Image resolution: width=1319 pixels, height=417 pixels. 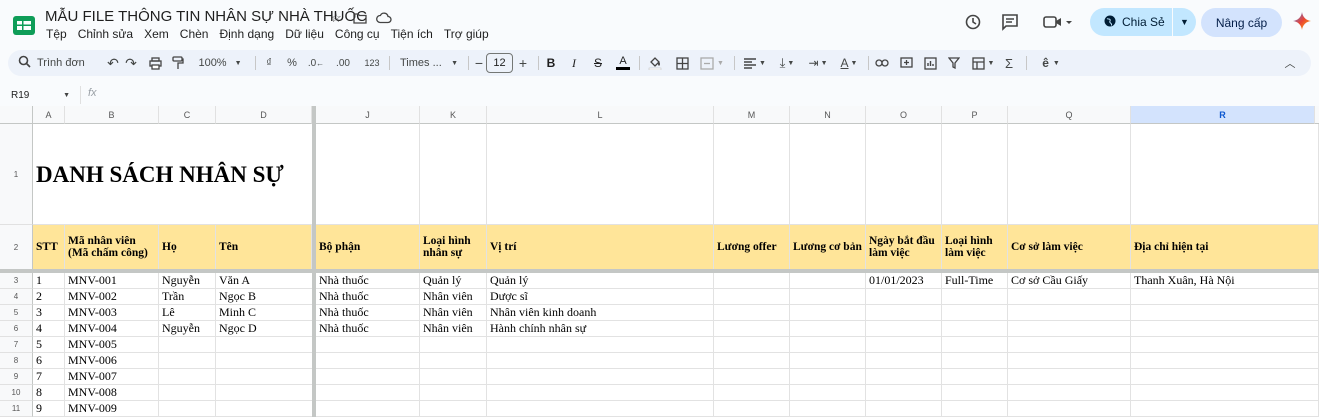 What do you see at coordinates (453, 115) in the screenshot?
I see `column-header: K` at bounding box center [453, 115].